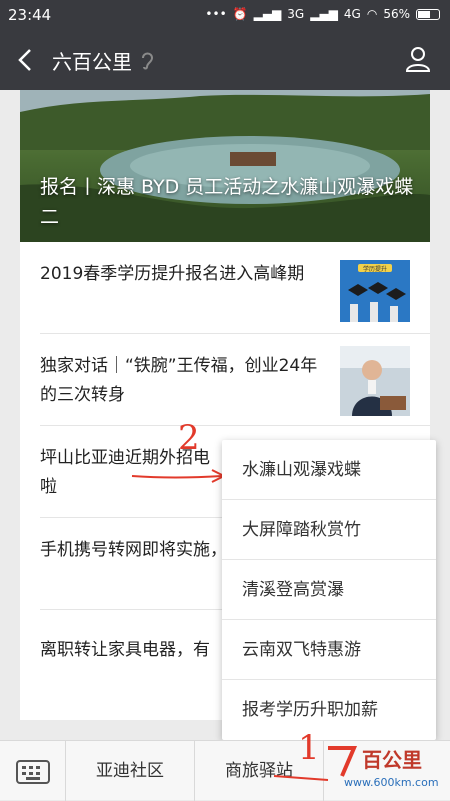 Image resolution: width=450 pixels, height=801 pixels. I want to click on menu-item-label: 水濂山观瀑戏蝶, so click(301, 470).